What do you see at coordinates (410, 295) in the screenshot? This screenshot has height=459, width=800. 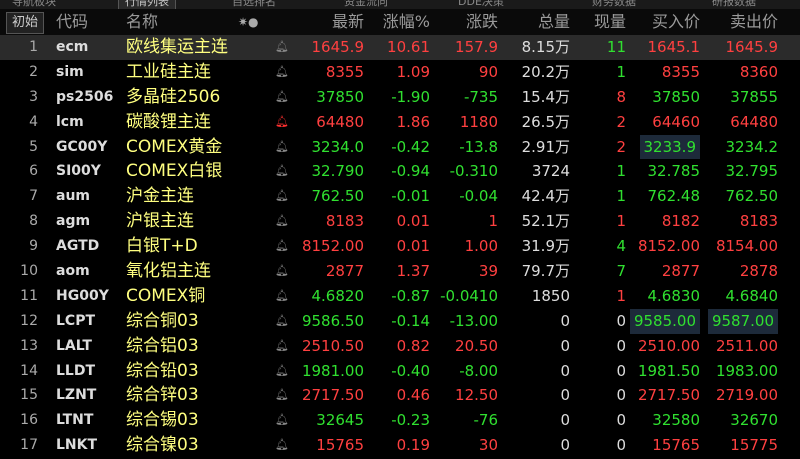 I see `row-pct: -0.87` at bounding box center [410, 295].